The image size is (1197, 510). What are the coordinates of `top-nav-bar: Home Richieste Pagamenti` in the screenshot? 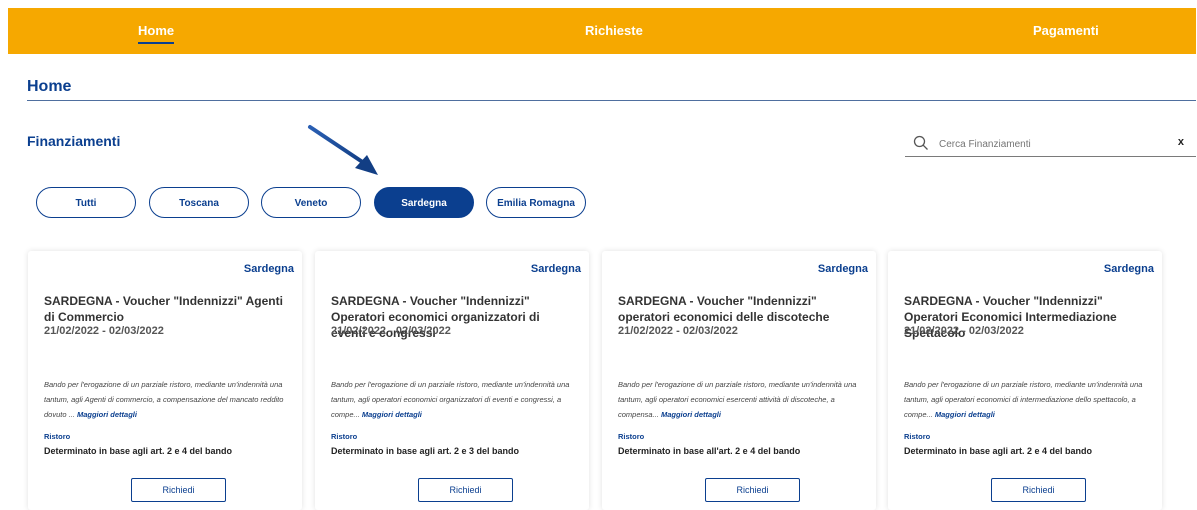 It's located at (602, 31).